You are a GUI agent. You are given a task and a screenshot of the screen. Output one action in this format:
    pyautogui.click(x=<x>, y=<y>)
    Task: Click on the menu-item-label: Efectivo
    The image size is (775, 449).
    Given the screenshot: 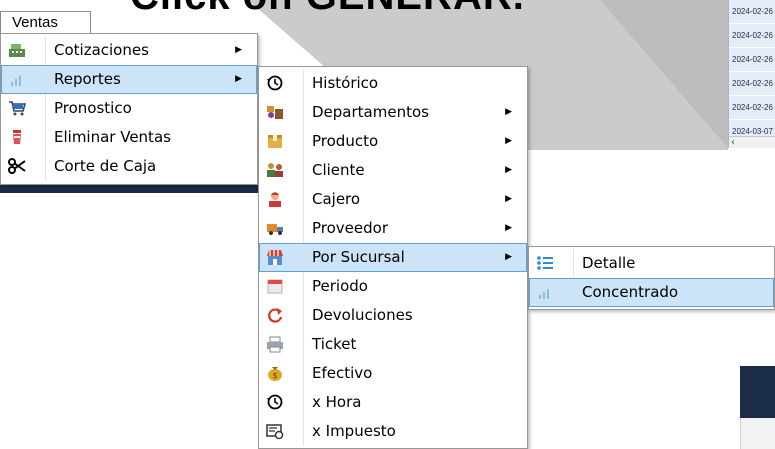 What is the action you would take?
    pyautogui.click(x=342, y=373)
    